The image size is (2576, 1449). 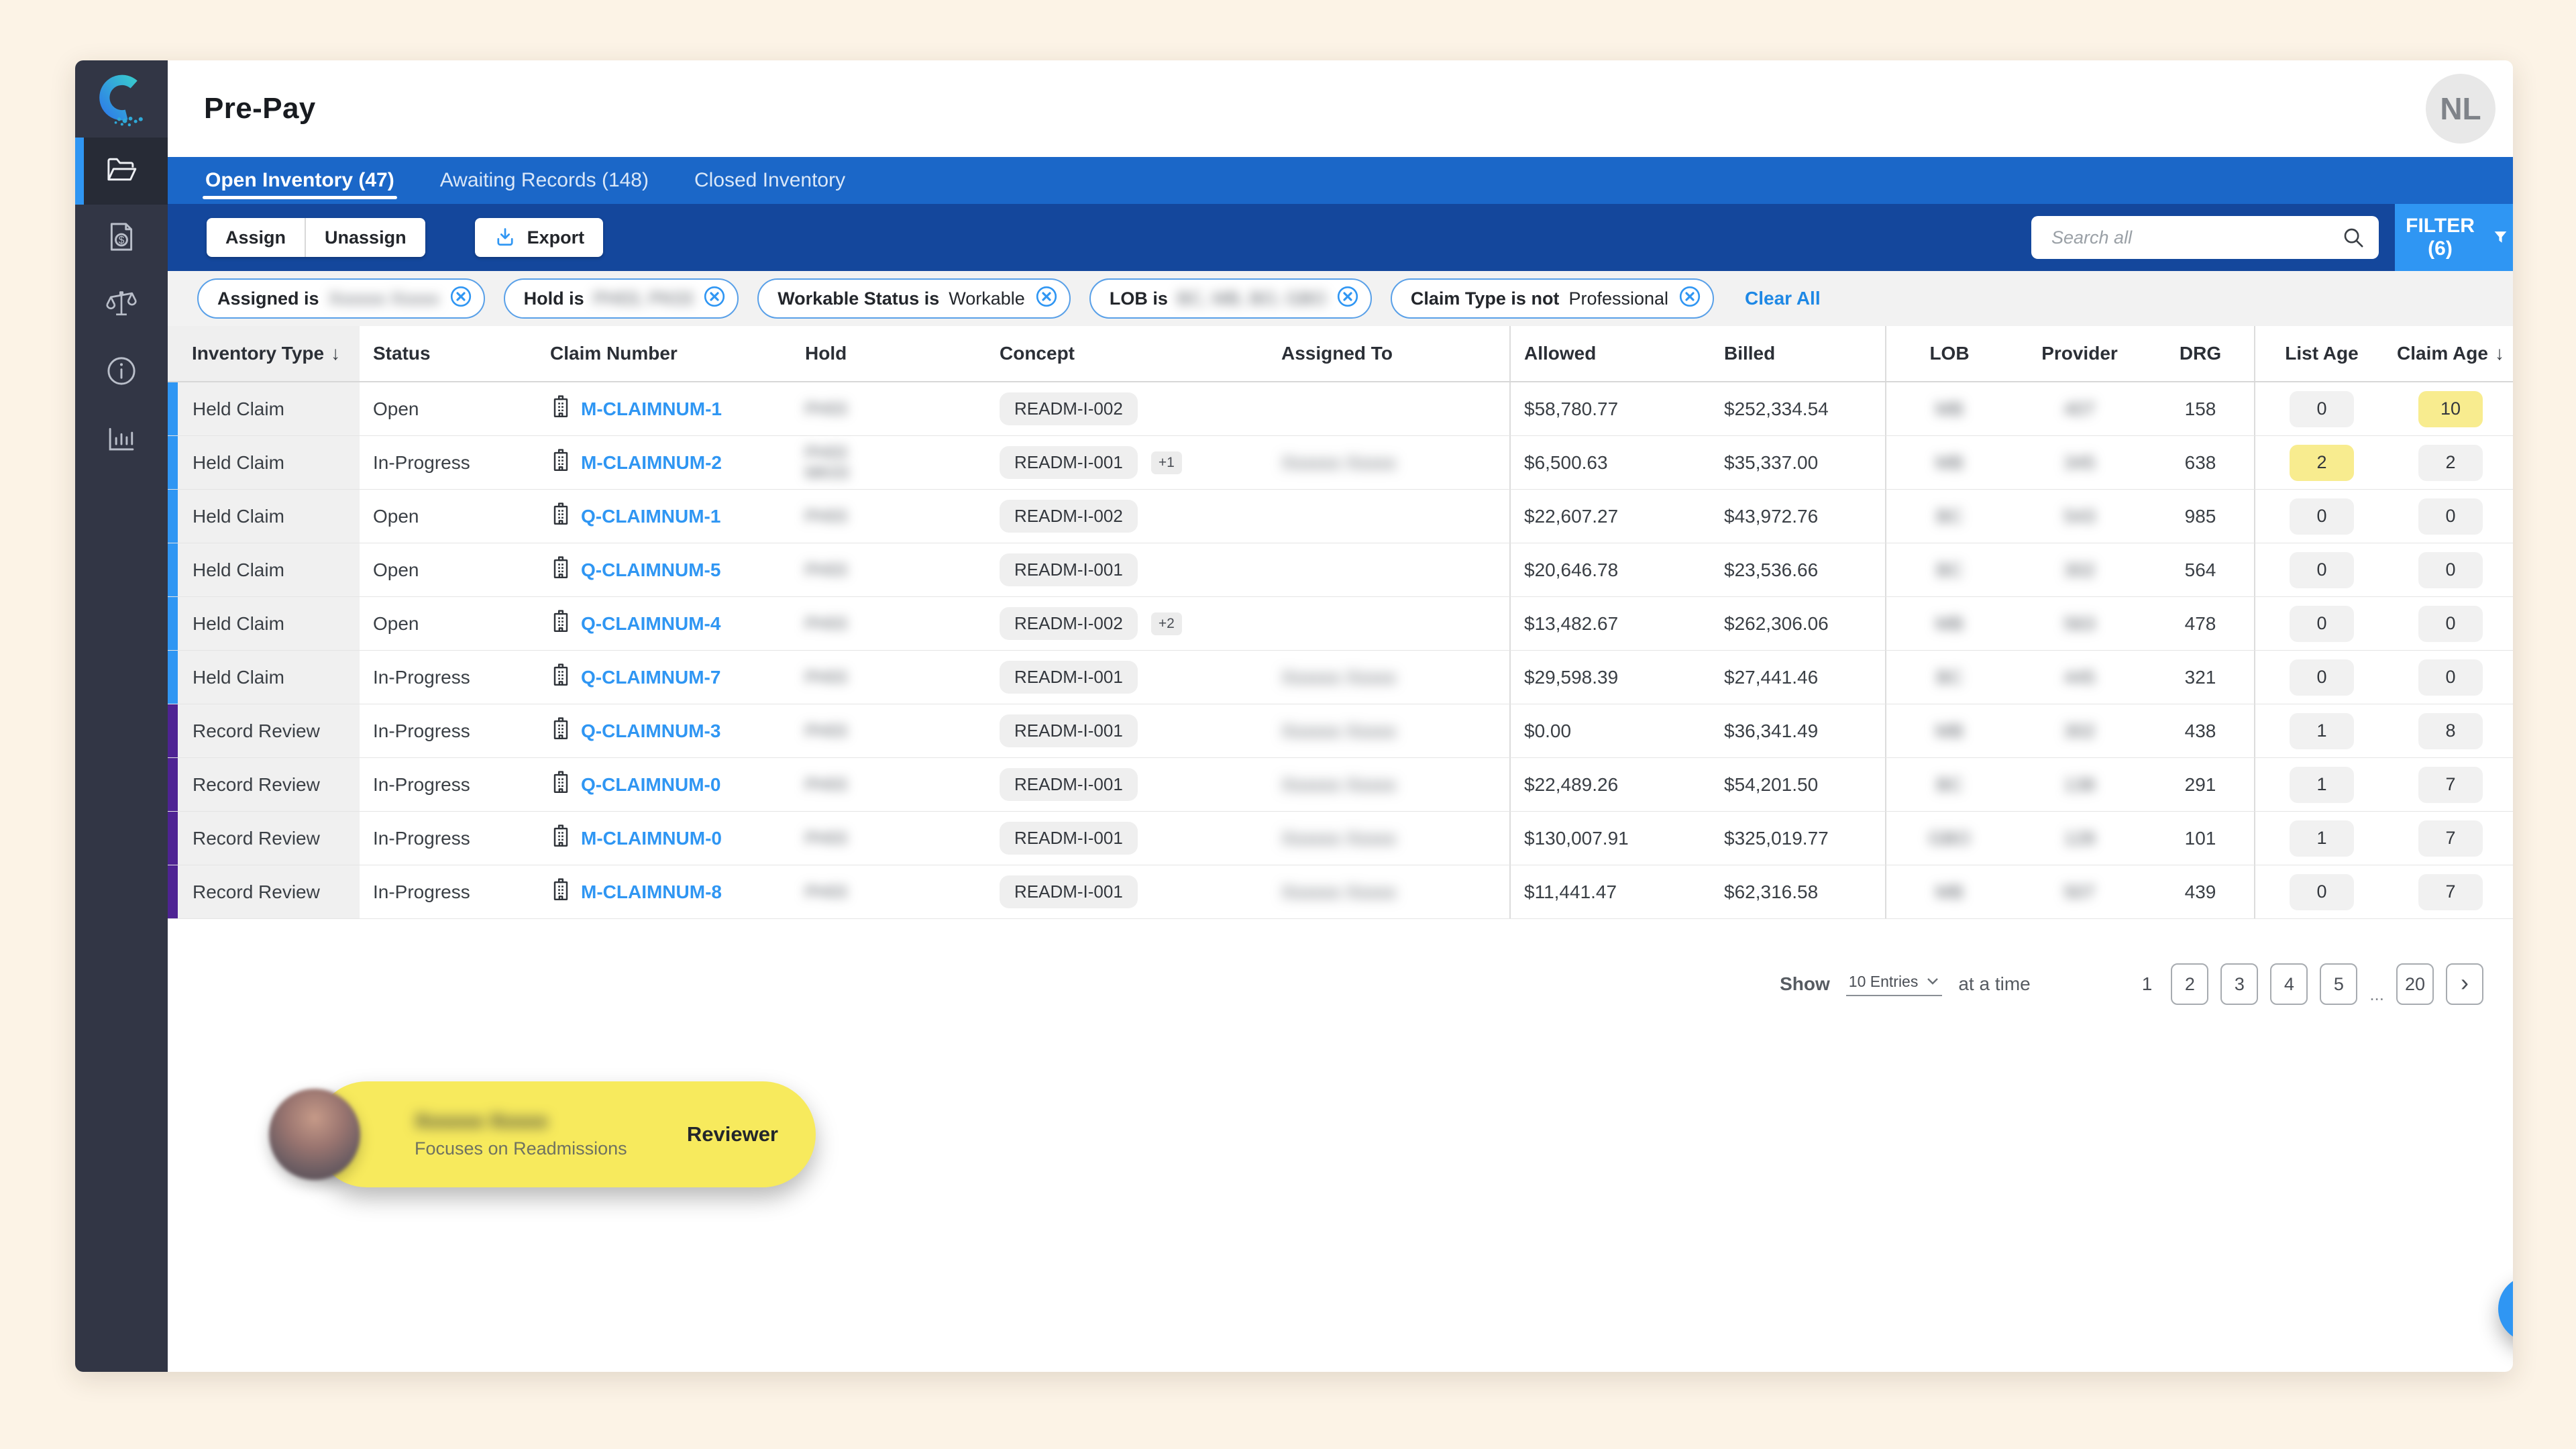 I want to click on cell-concept: READM-I-002, so click(x=1127, y=516).